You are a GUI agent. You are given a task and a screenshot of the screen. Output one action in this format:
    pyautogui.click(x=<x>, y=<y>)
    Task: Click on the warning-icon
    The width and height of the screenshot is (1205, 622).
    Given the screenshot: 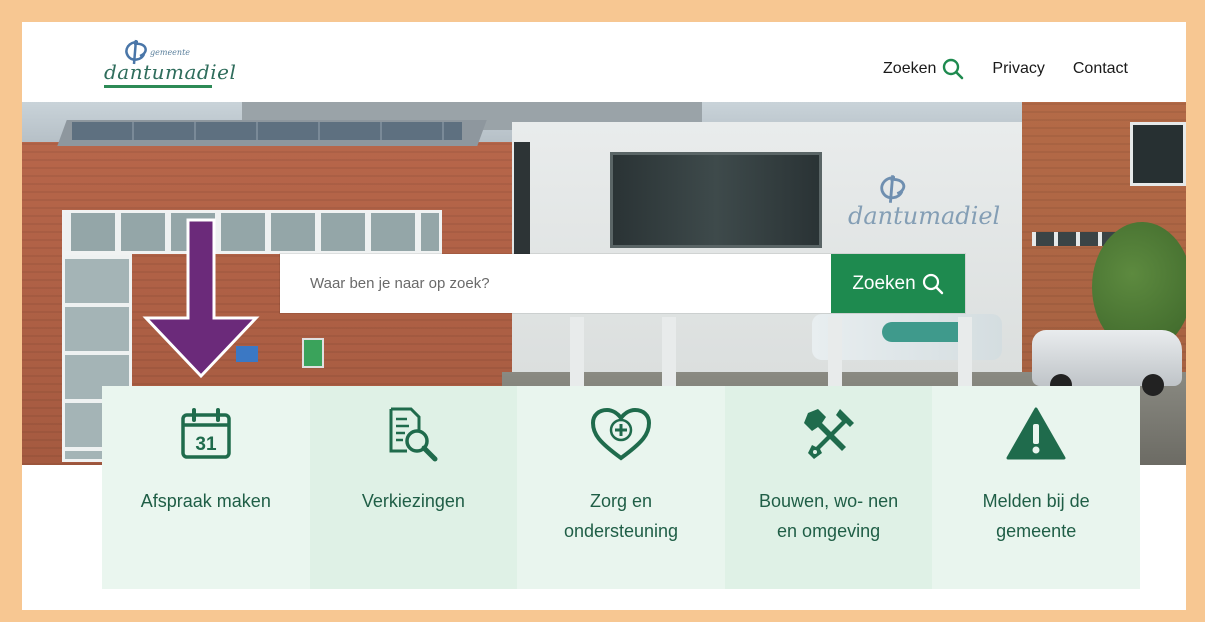 What is the action you would take?
    pyautogui.click(x=1036, y=434)
    